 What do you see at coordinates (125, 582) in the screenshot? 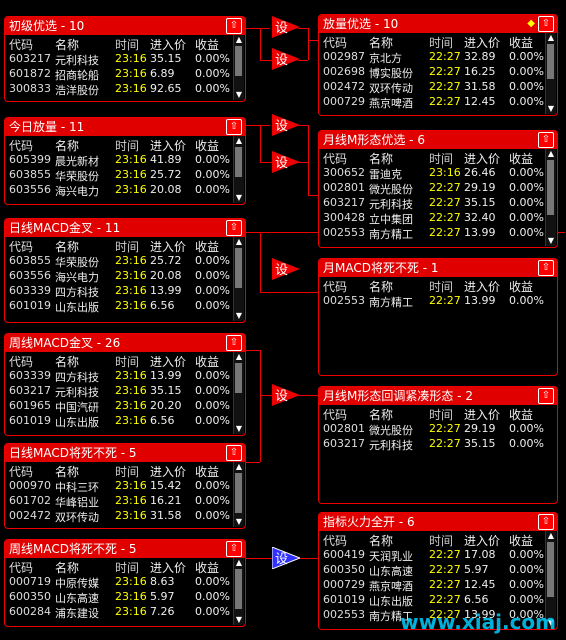
I see `table-row: 000719 中原传媒 23:16 8.63 0.00%` at bounding box center [125, 582].